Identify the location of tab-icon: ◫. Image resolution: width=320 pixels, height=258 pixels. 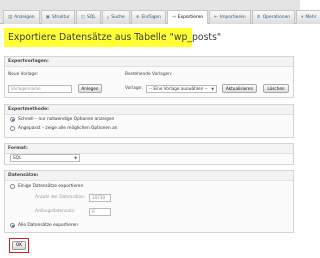
(83, 17).